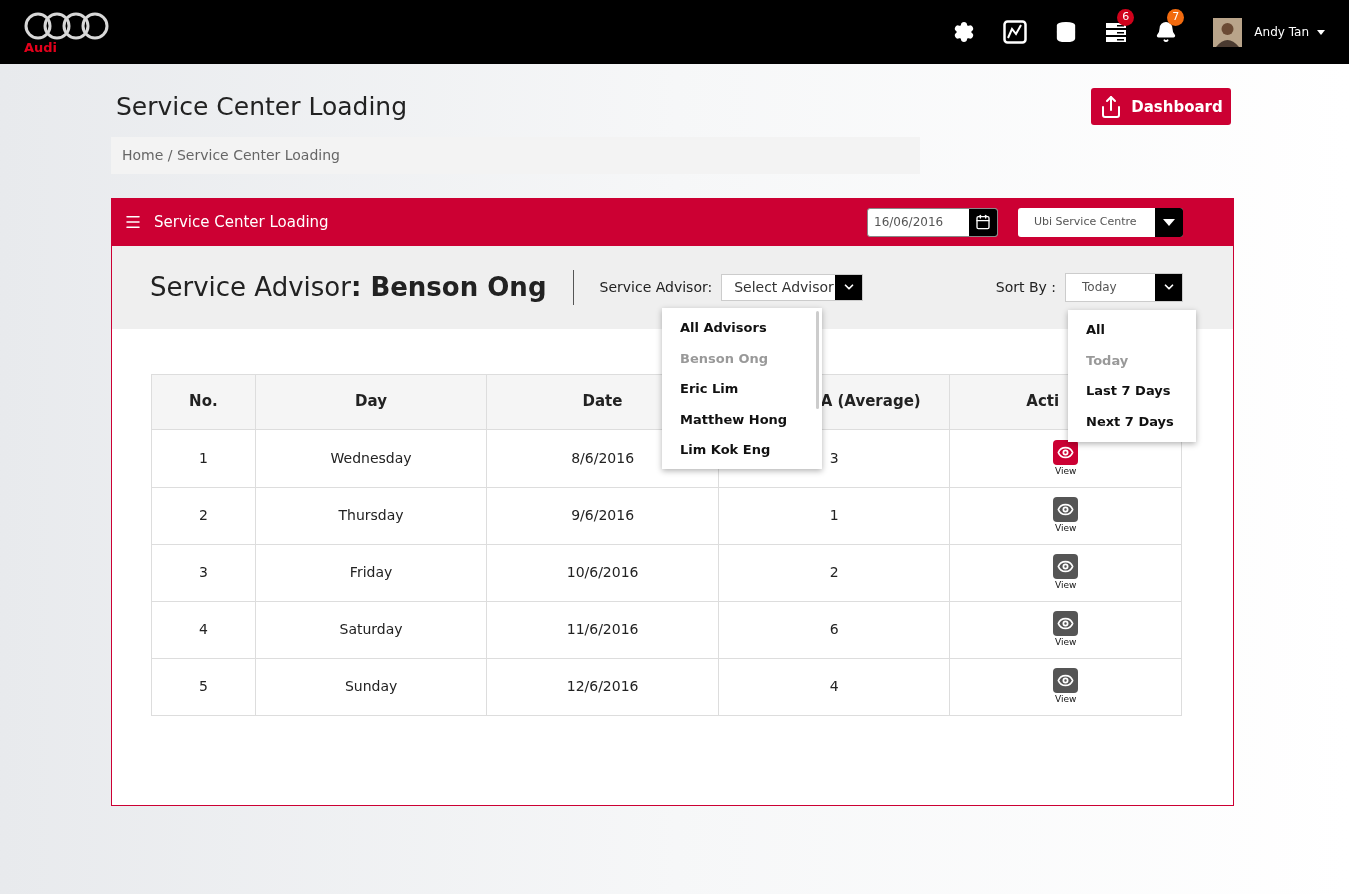  I want to click on table-cell: 9/6/2016, so click(602, 515).